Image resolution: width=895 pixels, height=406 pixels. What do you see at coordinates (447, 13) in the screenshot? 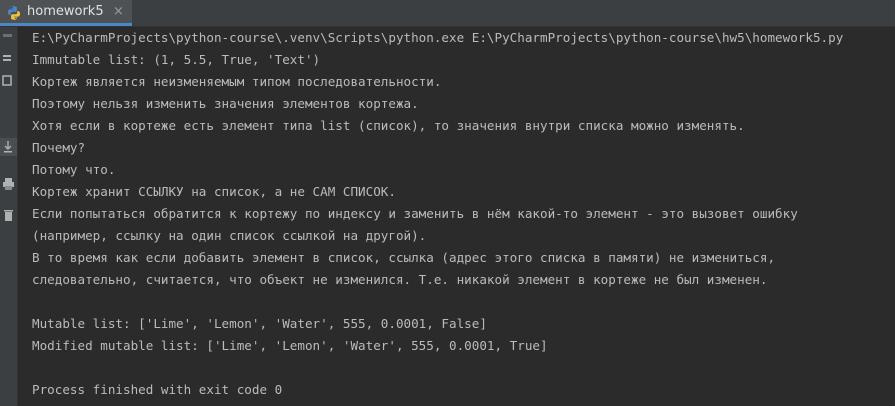
I see `run-tool-window-tabbar: homework5 ×` at bounding box center [447, 13].